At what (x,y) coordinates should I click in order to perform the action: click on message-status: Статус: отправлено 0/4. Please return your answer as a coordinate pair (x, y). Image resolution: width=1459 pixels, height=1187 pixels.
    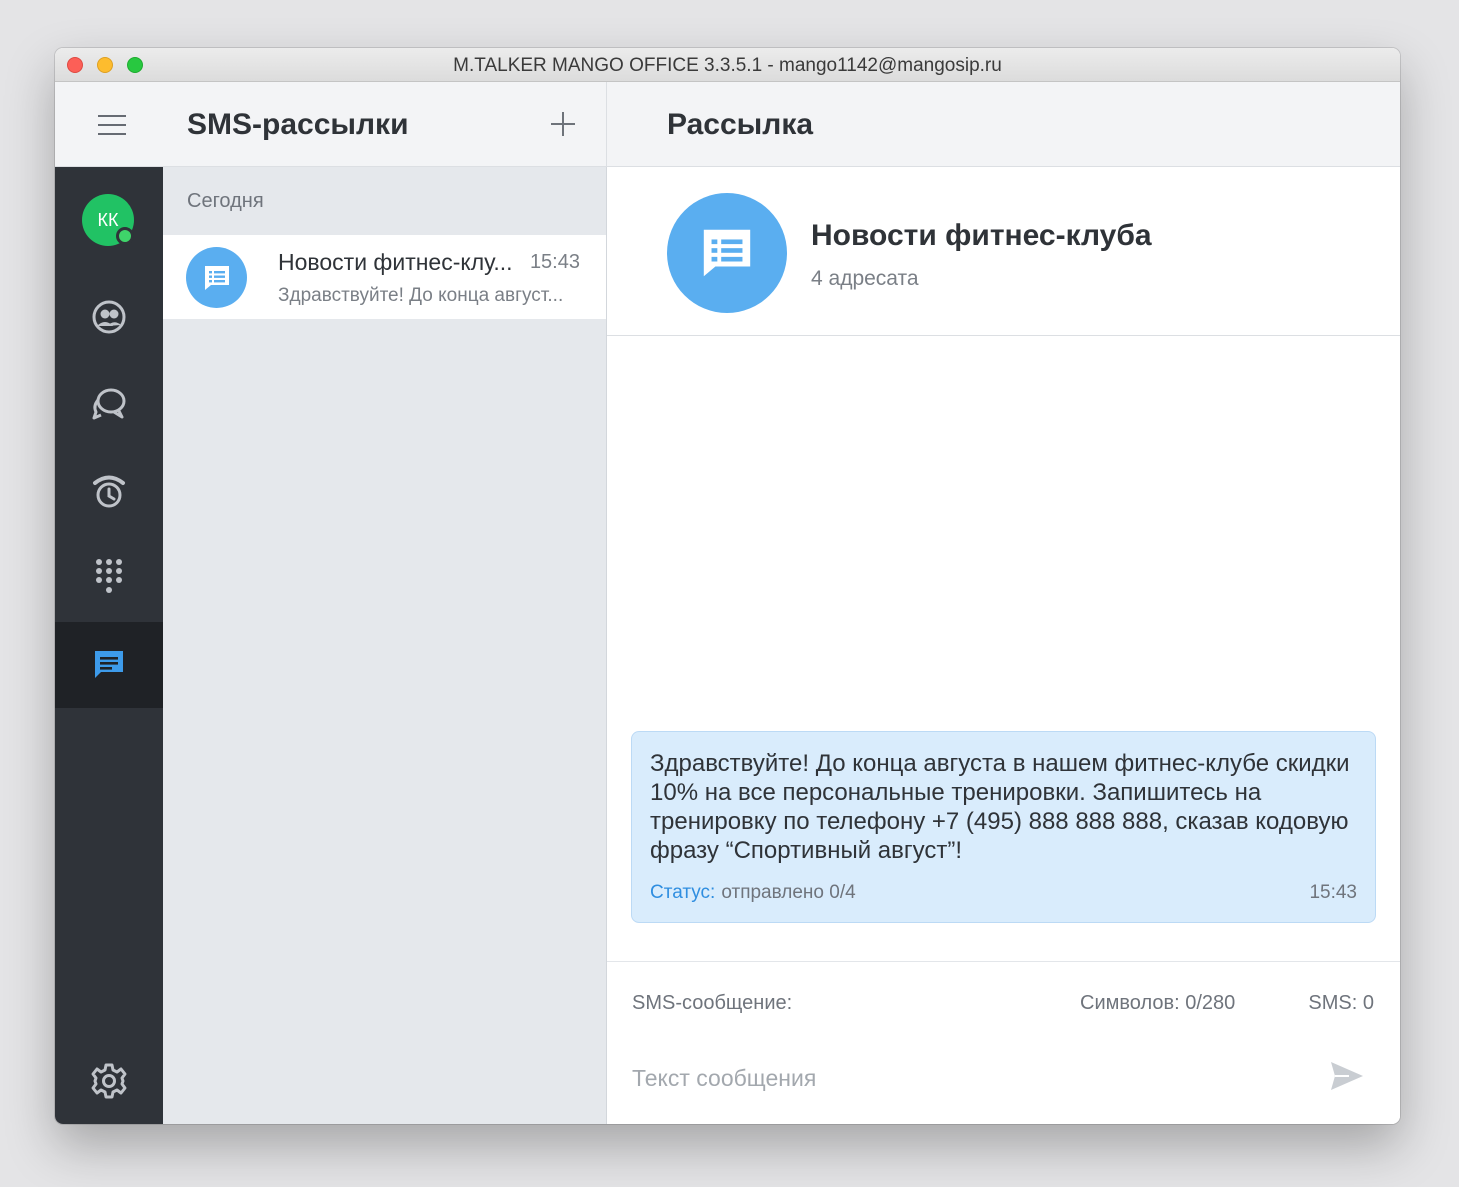
    Looking at the image, I should click on (753, 893).